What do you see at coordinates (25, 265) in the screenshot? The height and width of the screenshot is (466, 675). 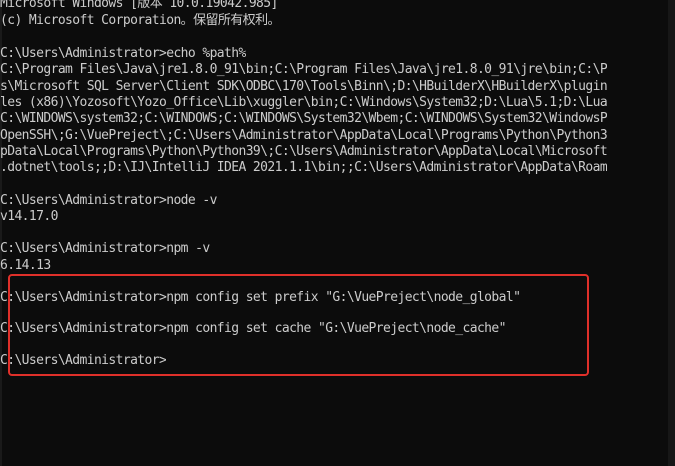 I see `console-line-npm-version: 6.14.13` at bounding box center [25, 265].